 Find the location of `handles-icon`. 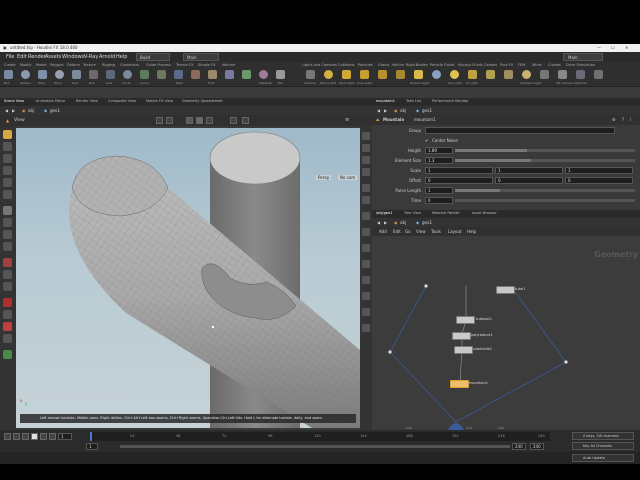

handles-icon is located at coordinates (7, 354).